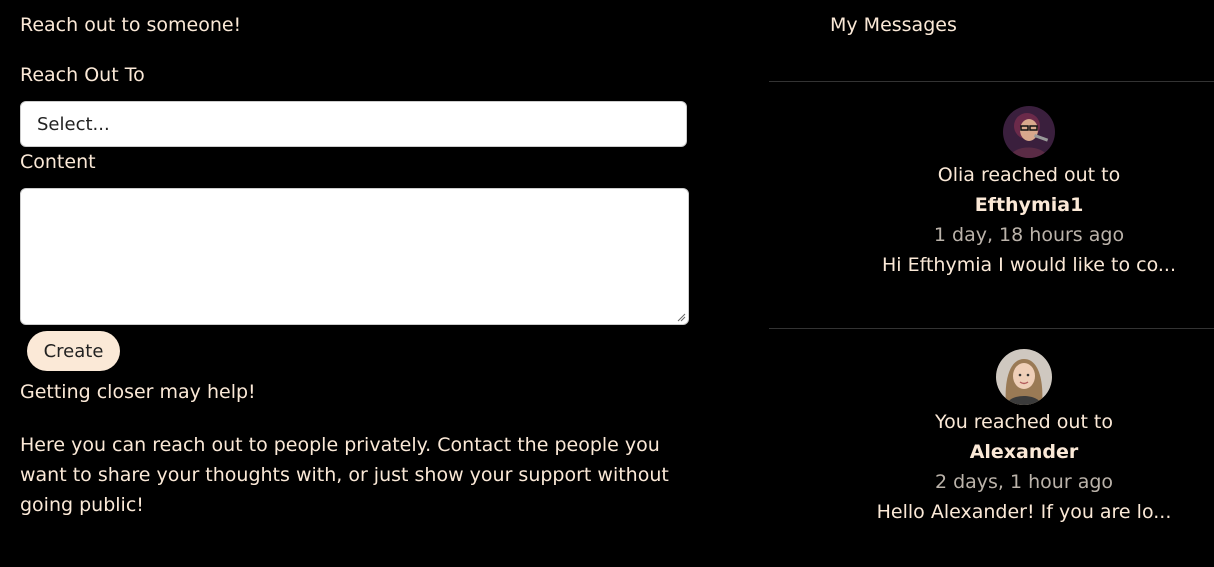  I want to click on message-line: You reached out to, so click(1024, 422).